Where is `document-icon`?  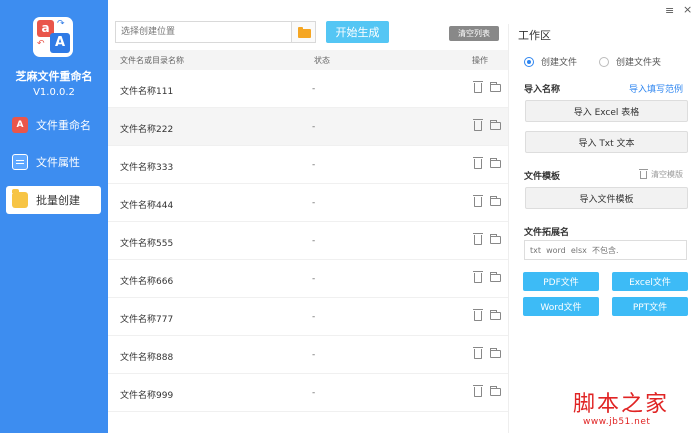 document-icon is located at coordinates (20, 162).